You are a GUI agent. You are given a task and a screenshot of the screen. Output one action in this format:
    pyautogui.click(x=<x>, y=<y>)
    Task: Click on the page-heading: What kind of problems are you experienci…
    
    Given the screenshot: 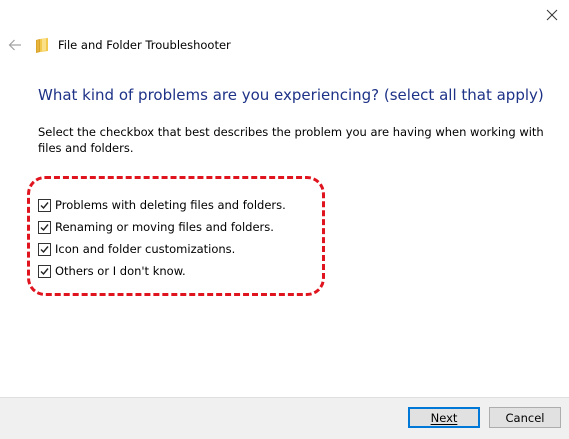 What is the action you would take?
    pyautogui.click(x=291, y=95)
    